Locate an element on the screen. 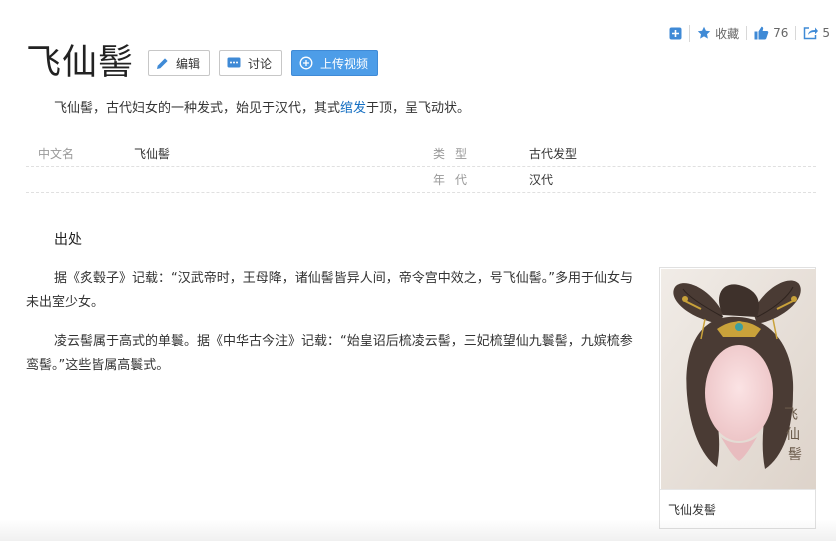 Image resolution: width=836 pixels, height=541 pixels. info-key: 类型 is located at coordinates (455, 154).